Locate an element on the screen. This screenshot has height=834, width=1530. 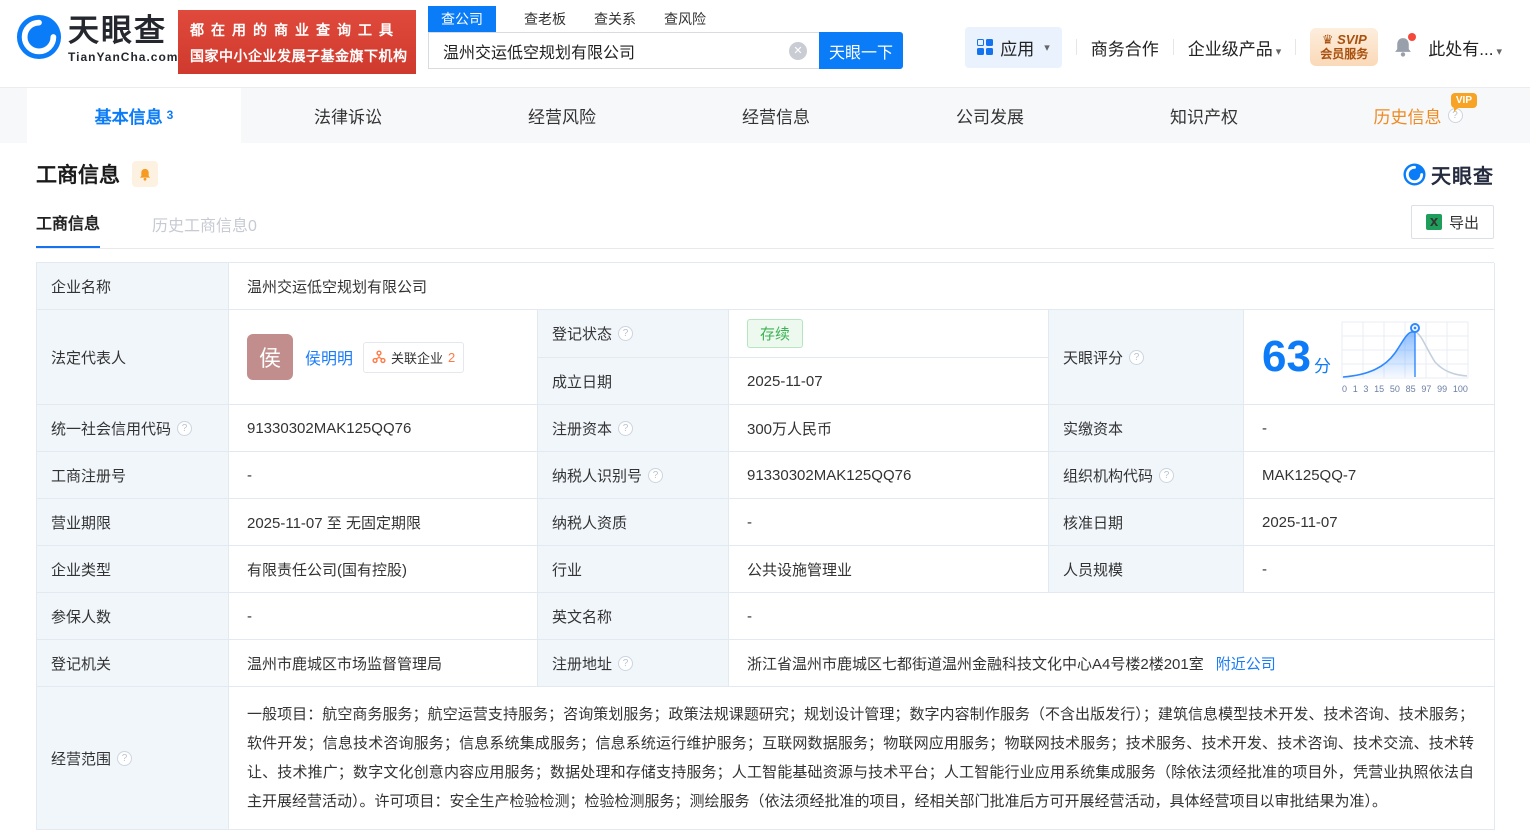
field-label: 英文名称 is located at coordinates (633, 616).